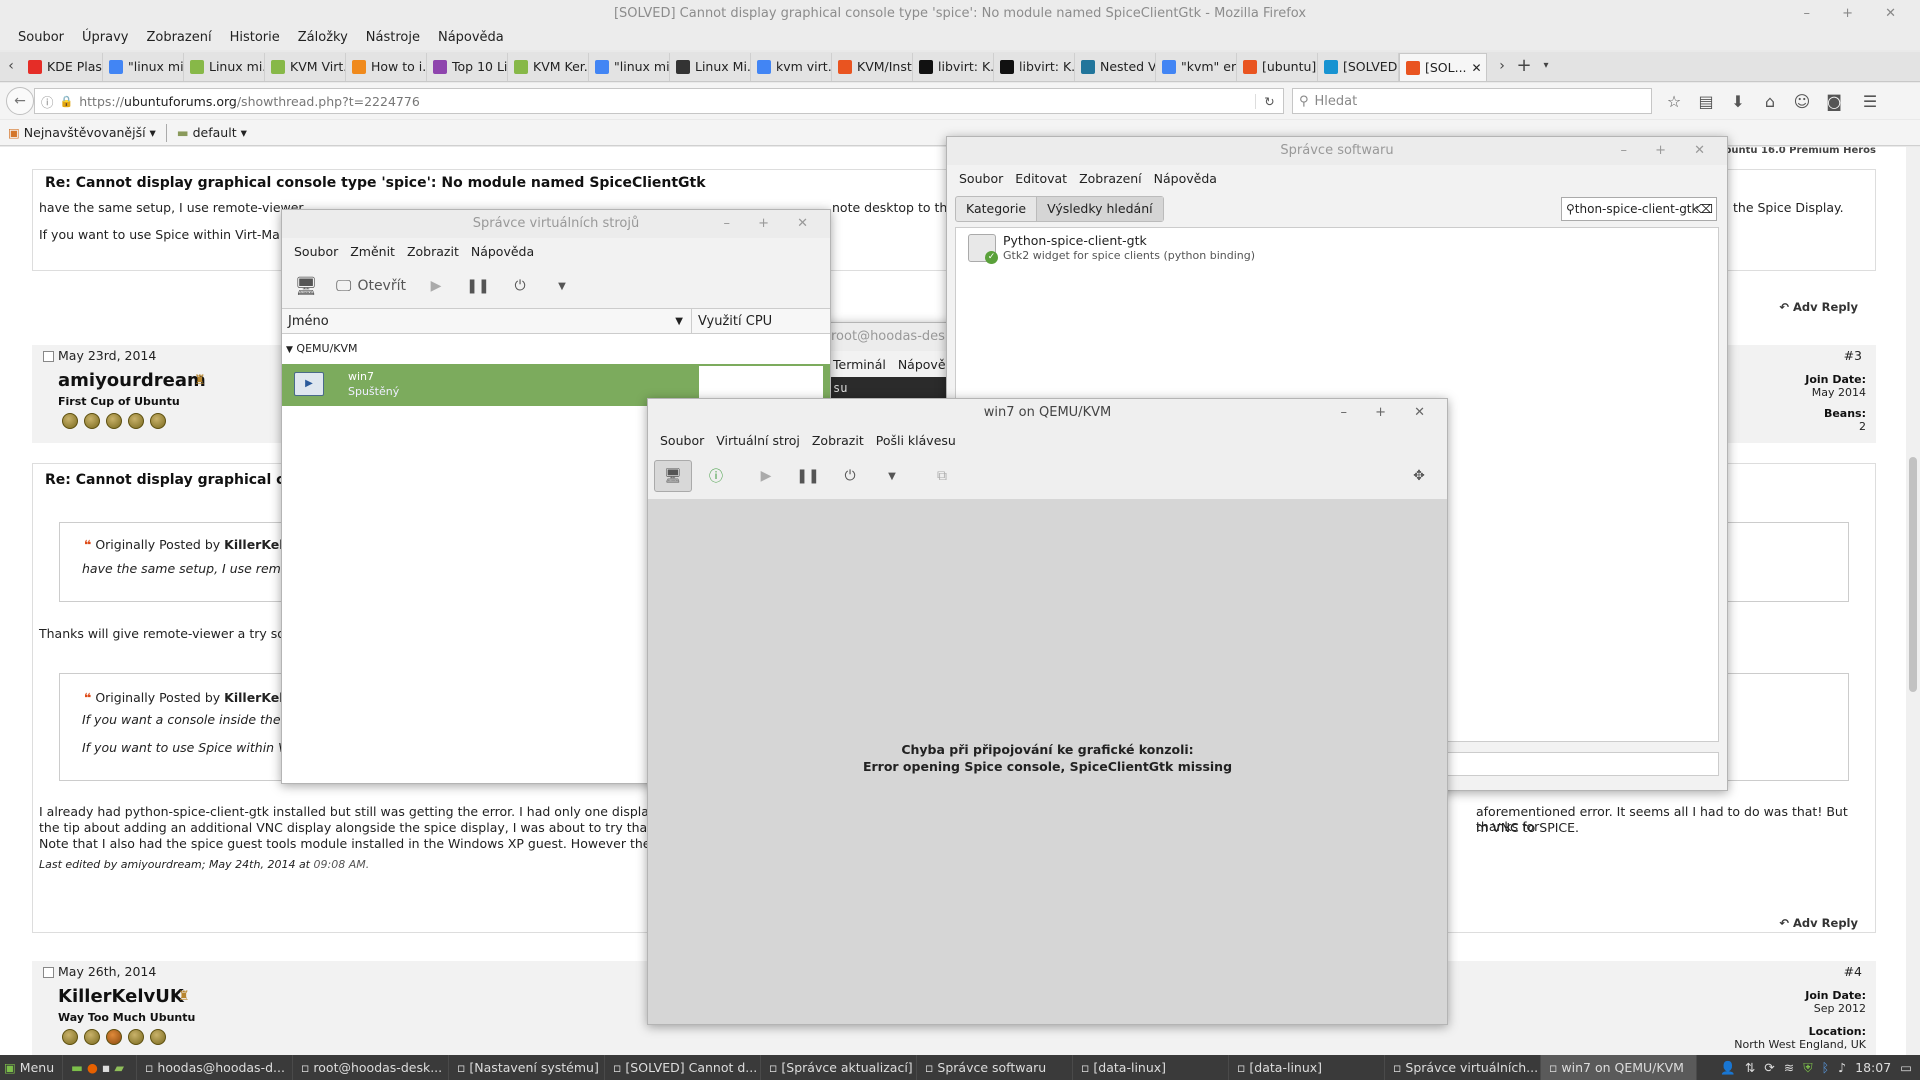 The height and width of the screenshot is (1080, 1920). I want to click on breadcrumb-categories: Kategorie, so click(997, 209).